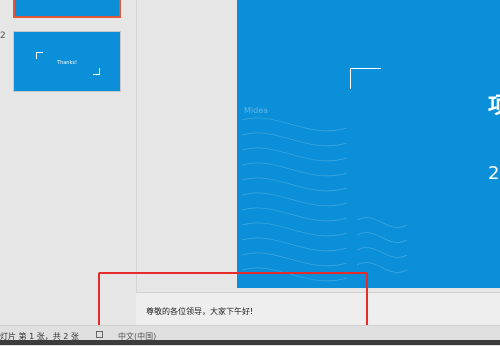 The width and height of the screenshot is (500, 346). I want to click on corner-frame-mark, so click(365, 78).